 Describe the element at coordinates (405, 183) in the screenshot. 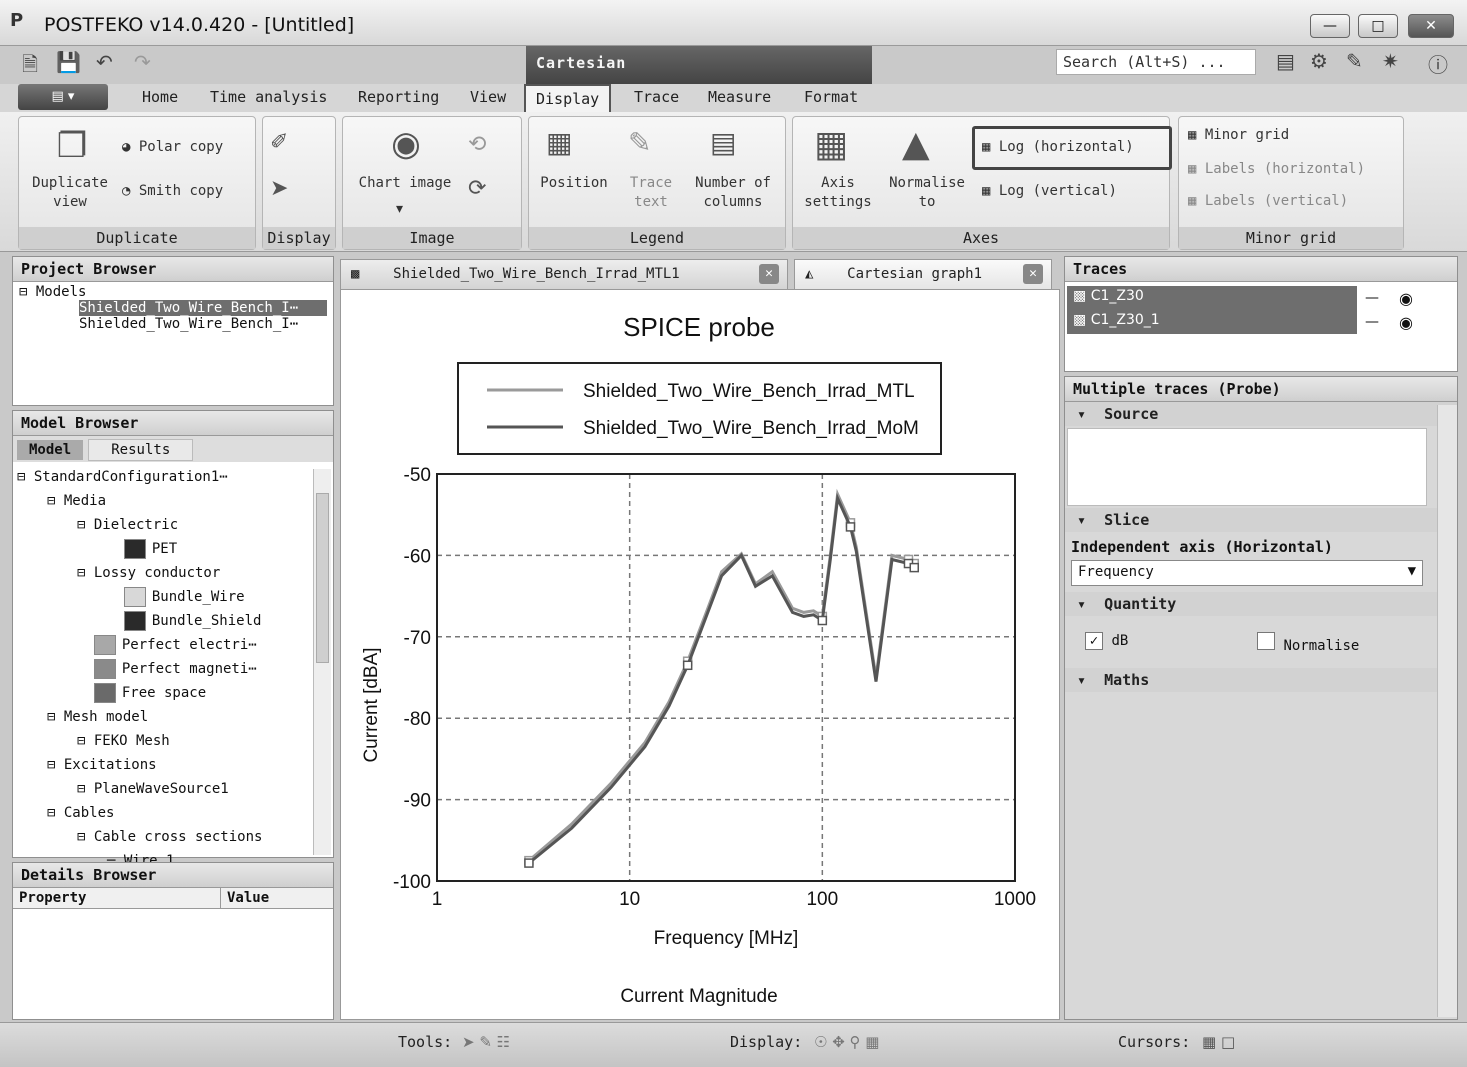

I see `chart-image-button: Chart image` at that location.